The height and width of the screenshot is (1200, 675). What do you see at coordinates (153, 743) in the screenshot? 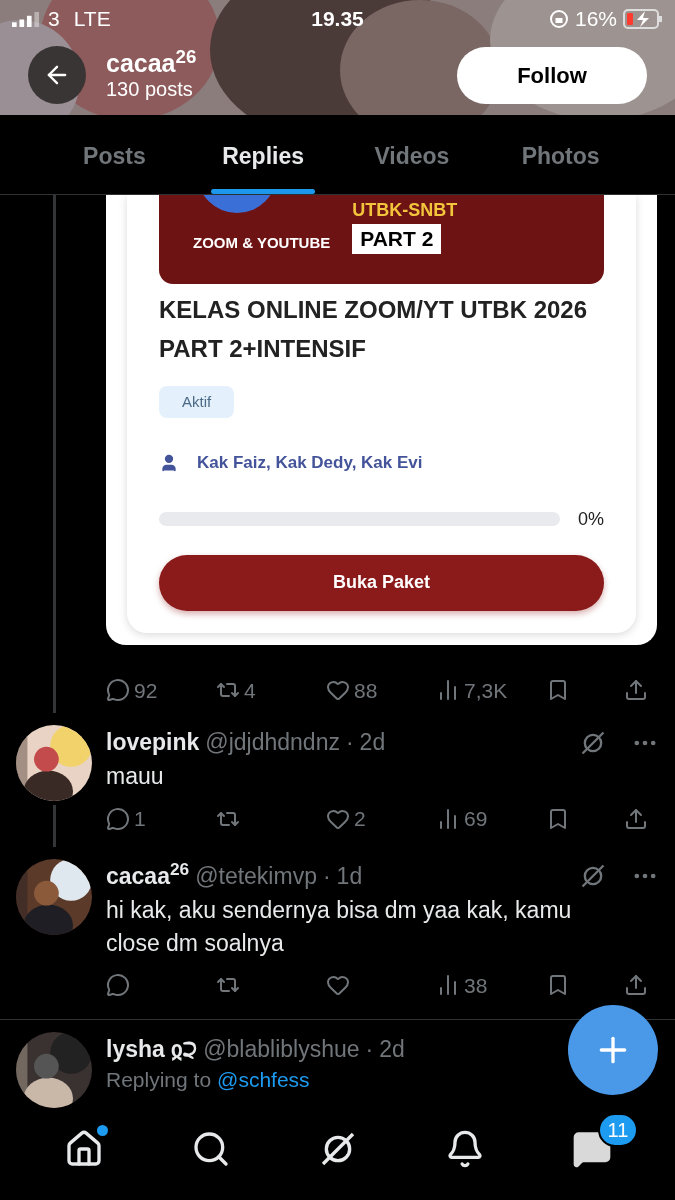
I see `author-name: lovepink` at bounding box center [153, 743].